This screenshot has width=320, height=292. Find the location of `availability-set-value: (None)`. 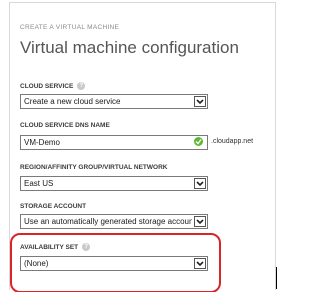

availability-set-value: (None) is located at coordinates (36, 263).